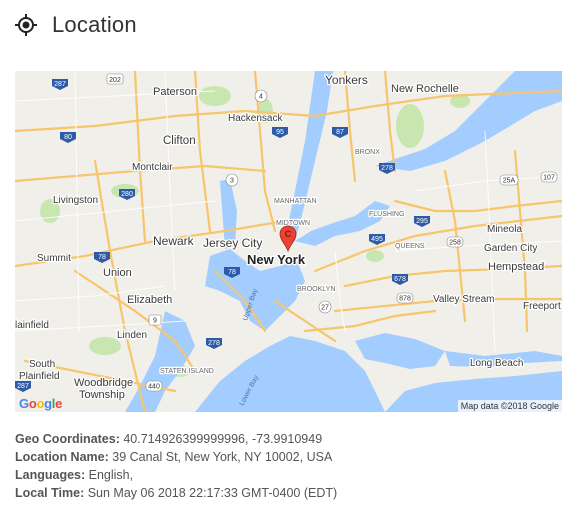 The width and height of the screenshot is (583, 526). I want to click on label-garden-city: Garden City, so click(510, 248).